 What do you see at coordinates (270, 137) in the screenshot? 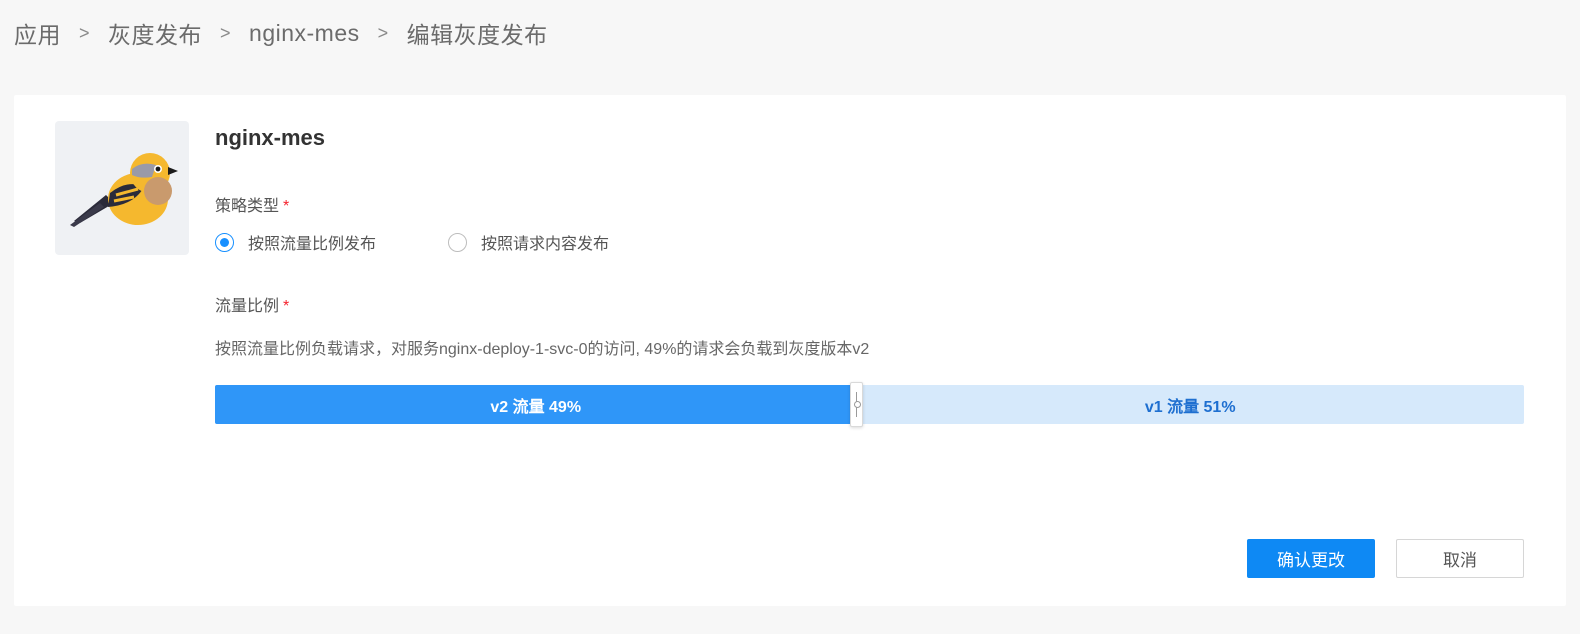
I see `app-name: nginx-mes` at bounding box center [270, 137].